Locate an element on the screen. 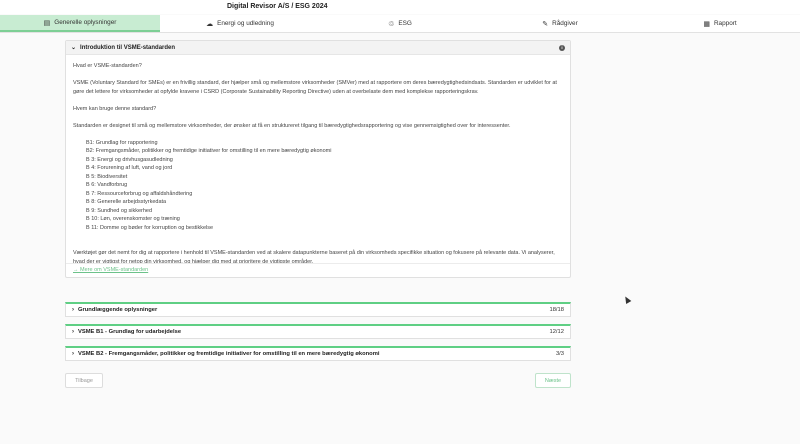 This screenshot has height=444, width=800. more-about-vsme-link: → Mere om VSME-standarden is located at coordinates (318, 270).